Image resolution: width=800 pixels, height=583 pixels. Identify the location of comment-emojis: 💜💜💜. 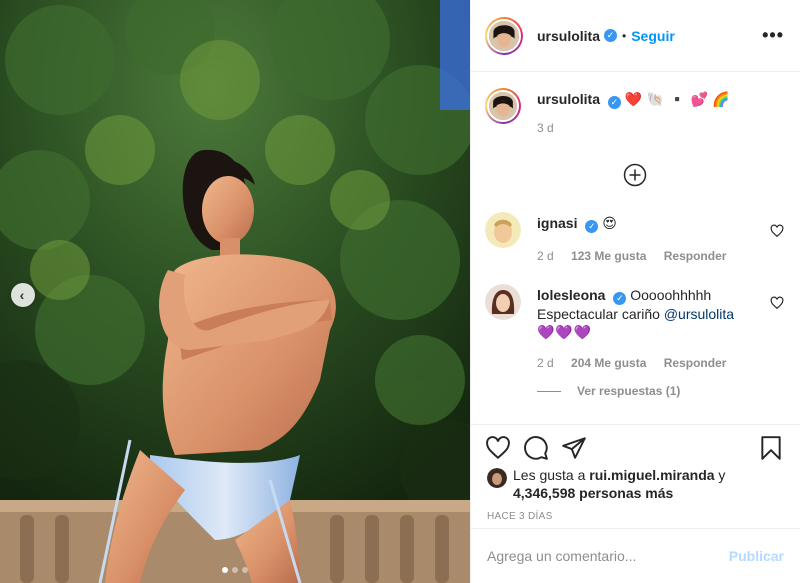
(565, 333).